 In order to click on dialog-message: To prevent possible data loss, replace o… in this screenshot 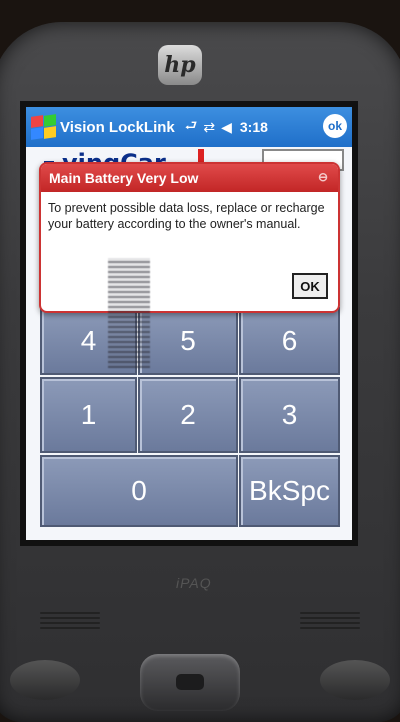, I will do `click(186, 216)`.